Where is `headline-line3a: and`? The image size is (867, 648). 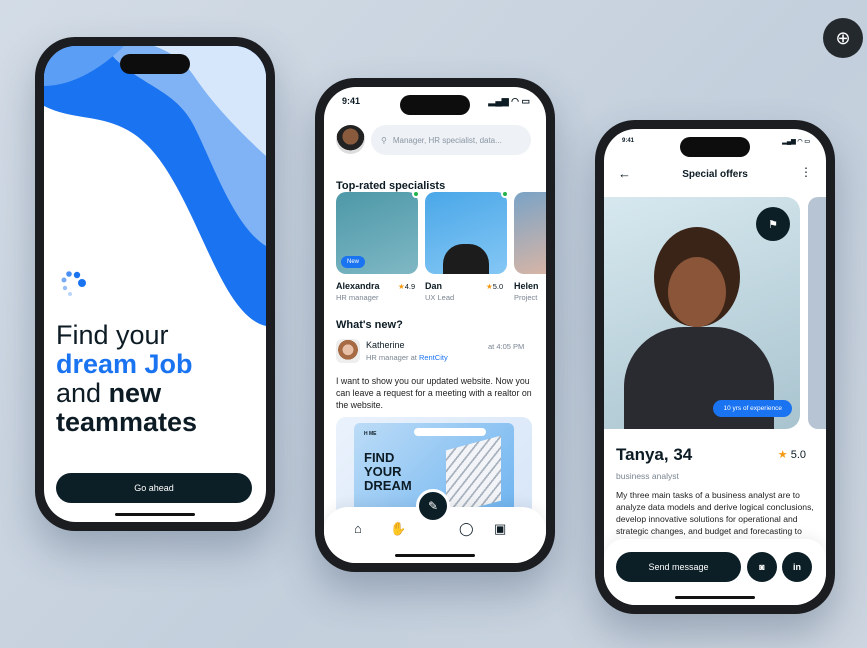 headline-line3a: and is located at coordinates (82, 393).